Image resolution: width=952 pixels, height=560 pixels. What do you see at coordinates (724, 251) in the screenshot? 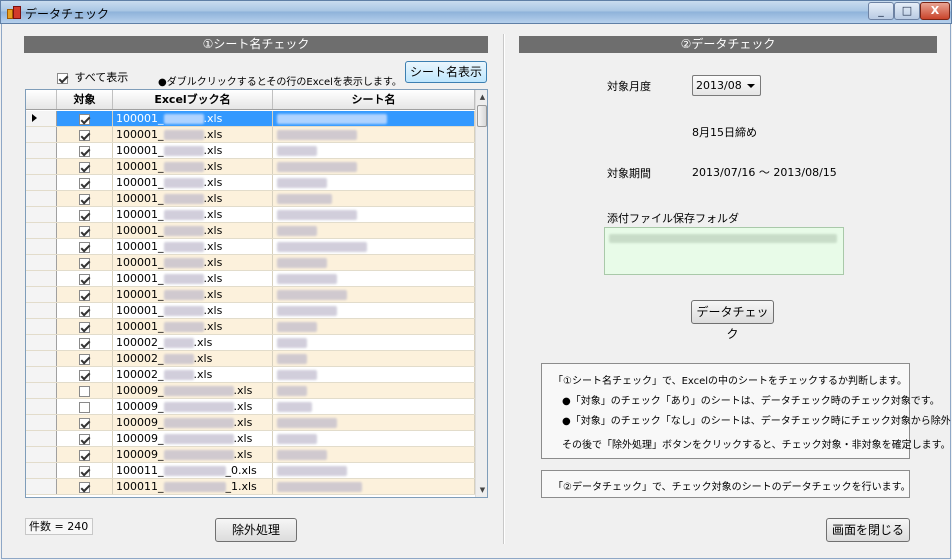
I see `attach-folder-field` at bounding box center [724, 251].